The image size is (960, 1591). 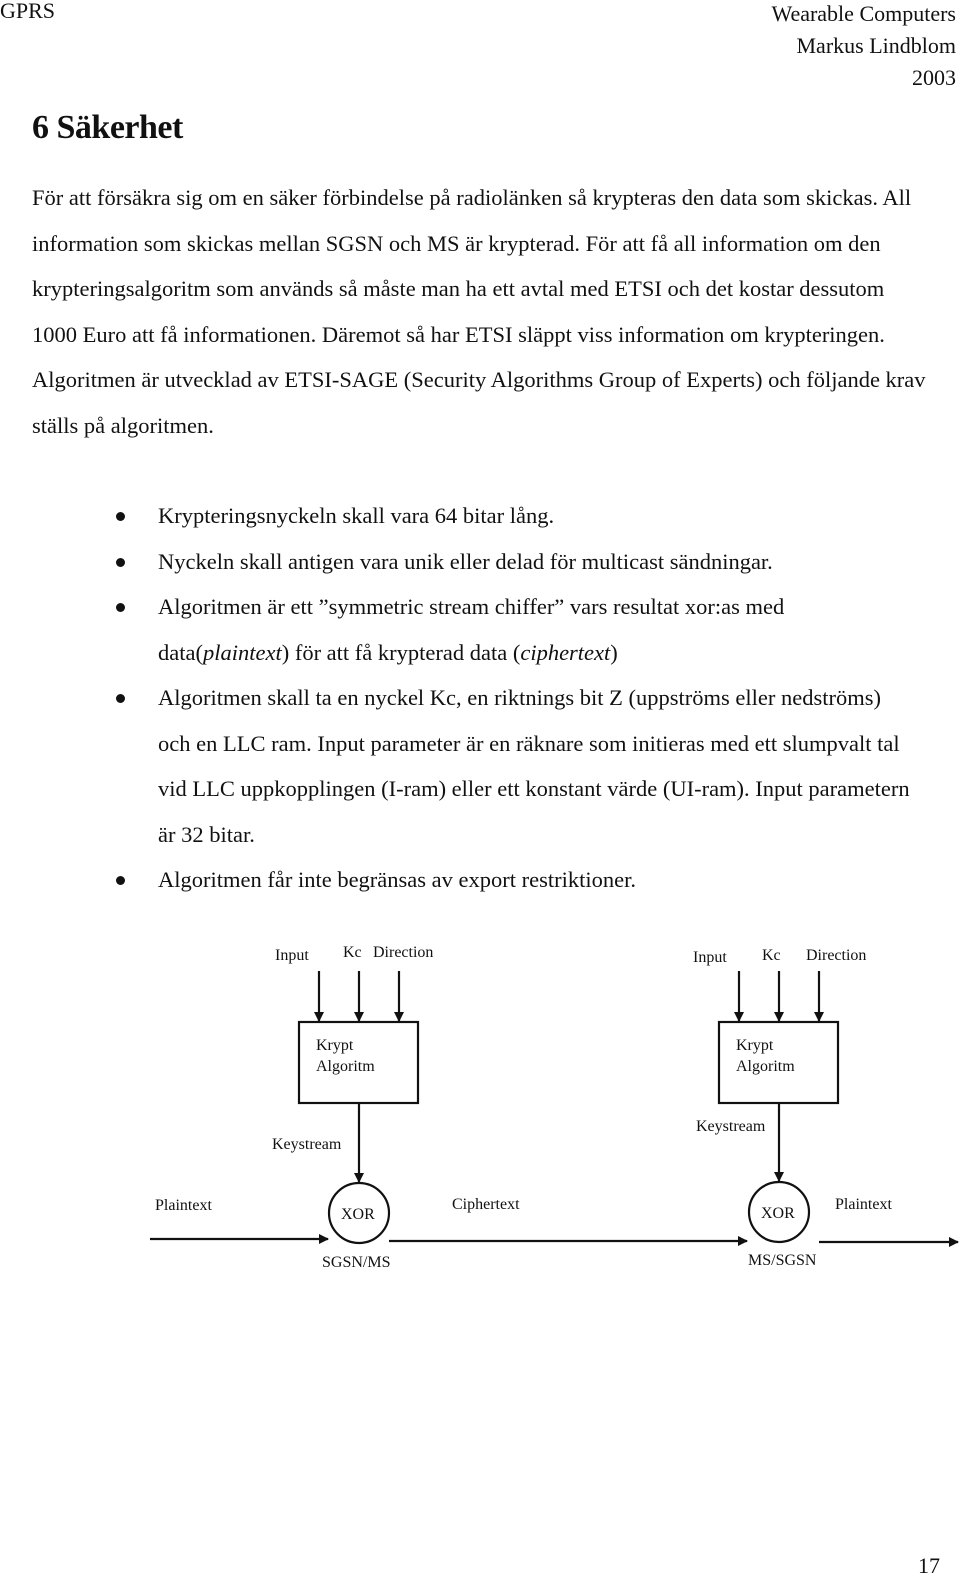 I want to click on receiver-xor-label: XOR, so click(x=778, y=1213).